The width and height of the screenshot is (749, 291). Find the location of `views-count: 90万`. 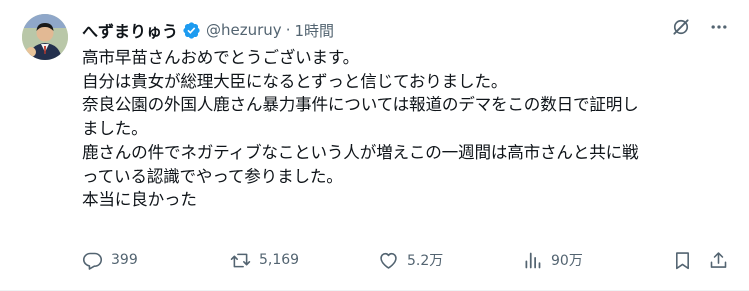

views-count: 90万 is located at coordinates (567, 261).